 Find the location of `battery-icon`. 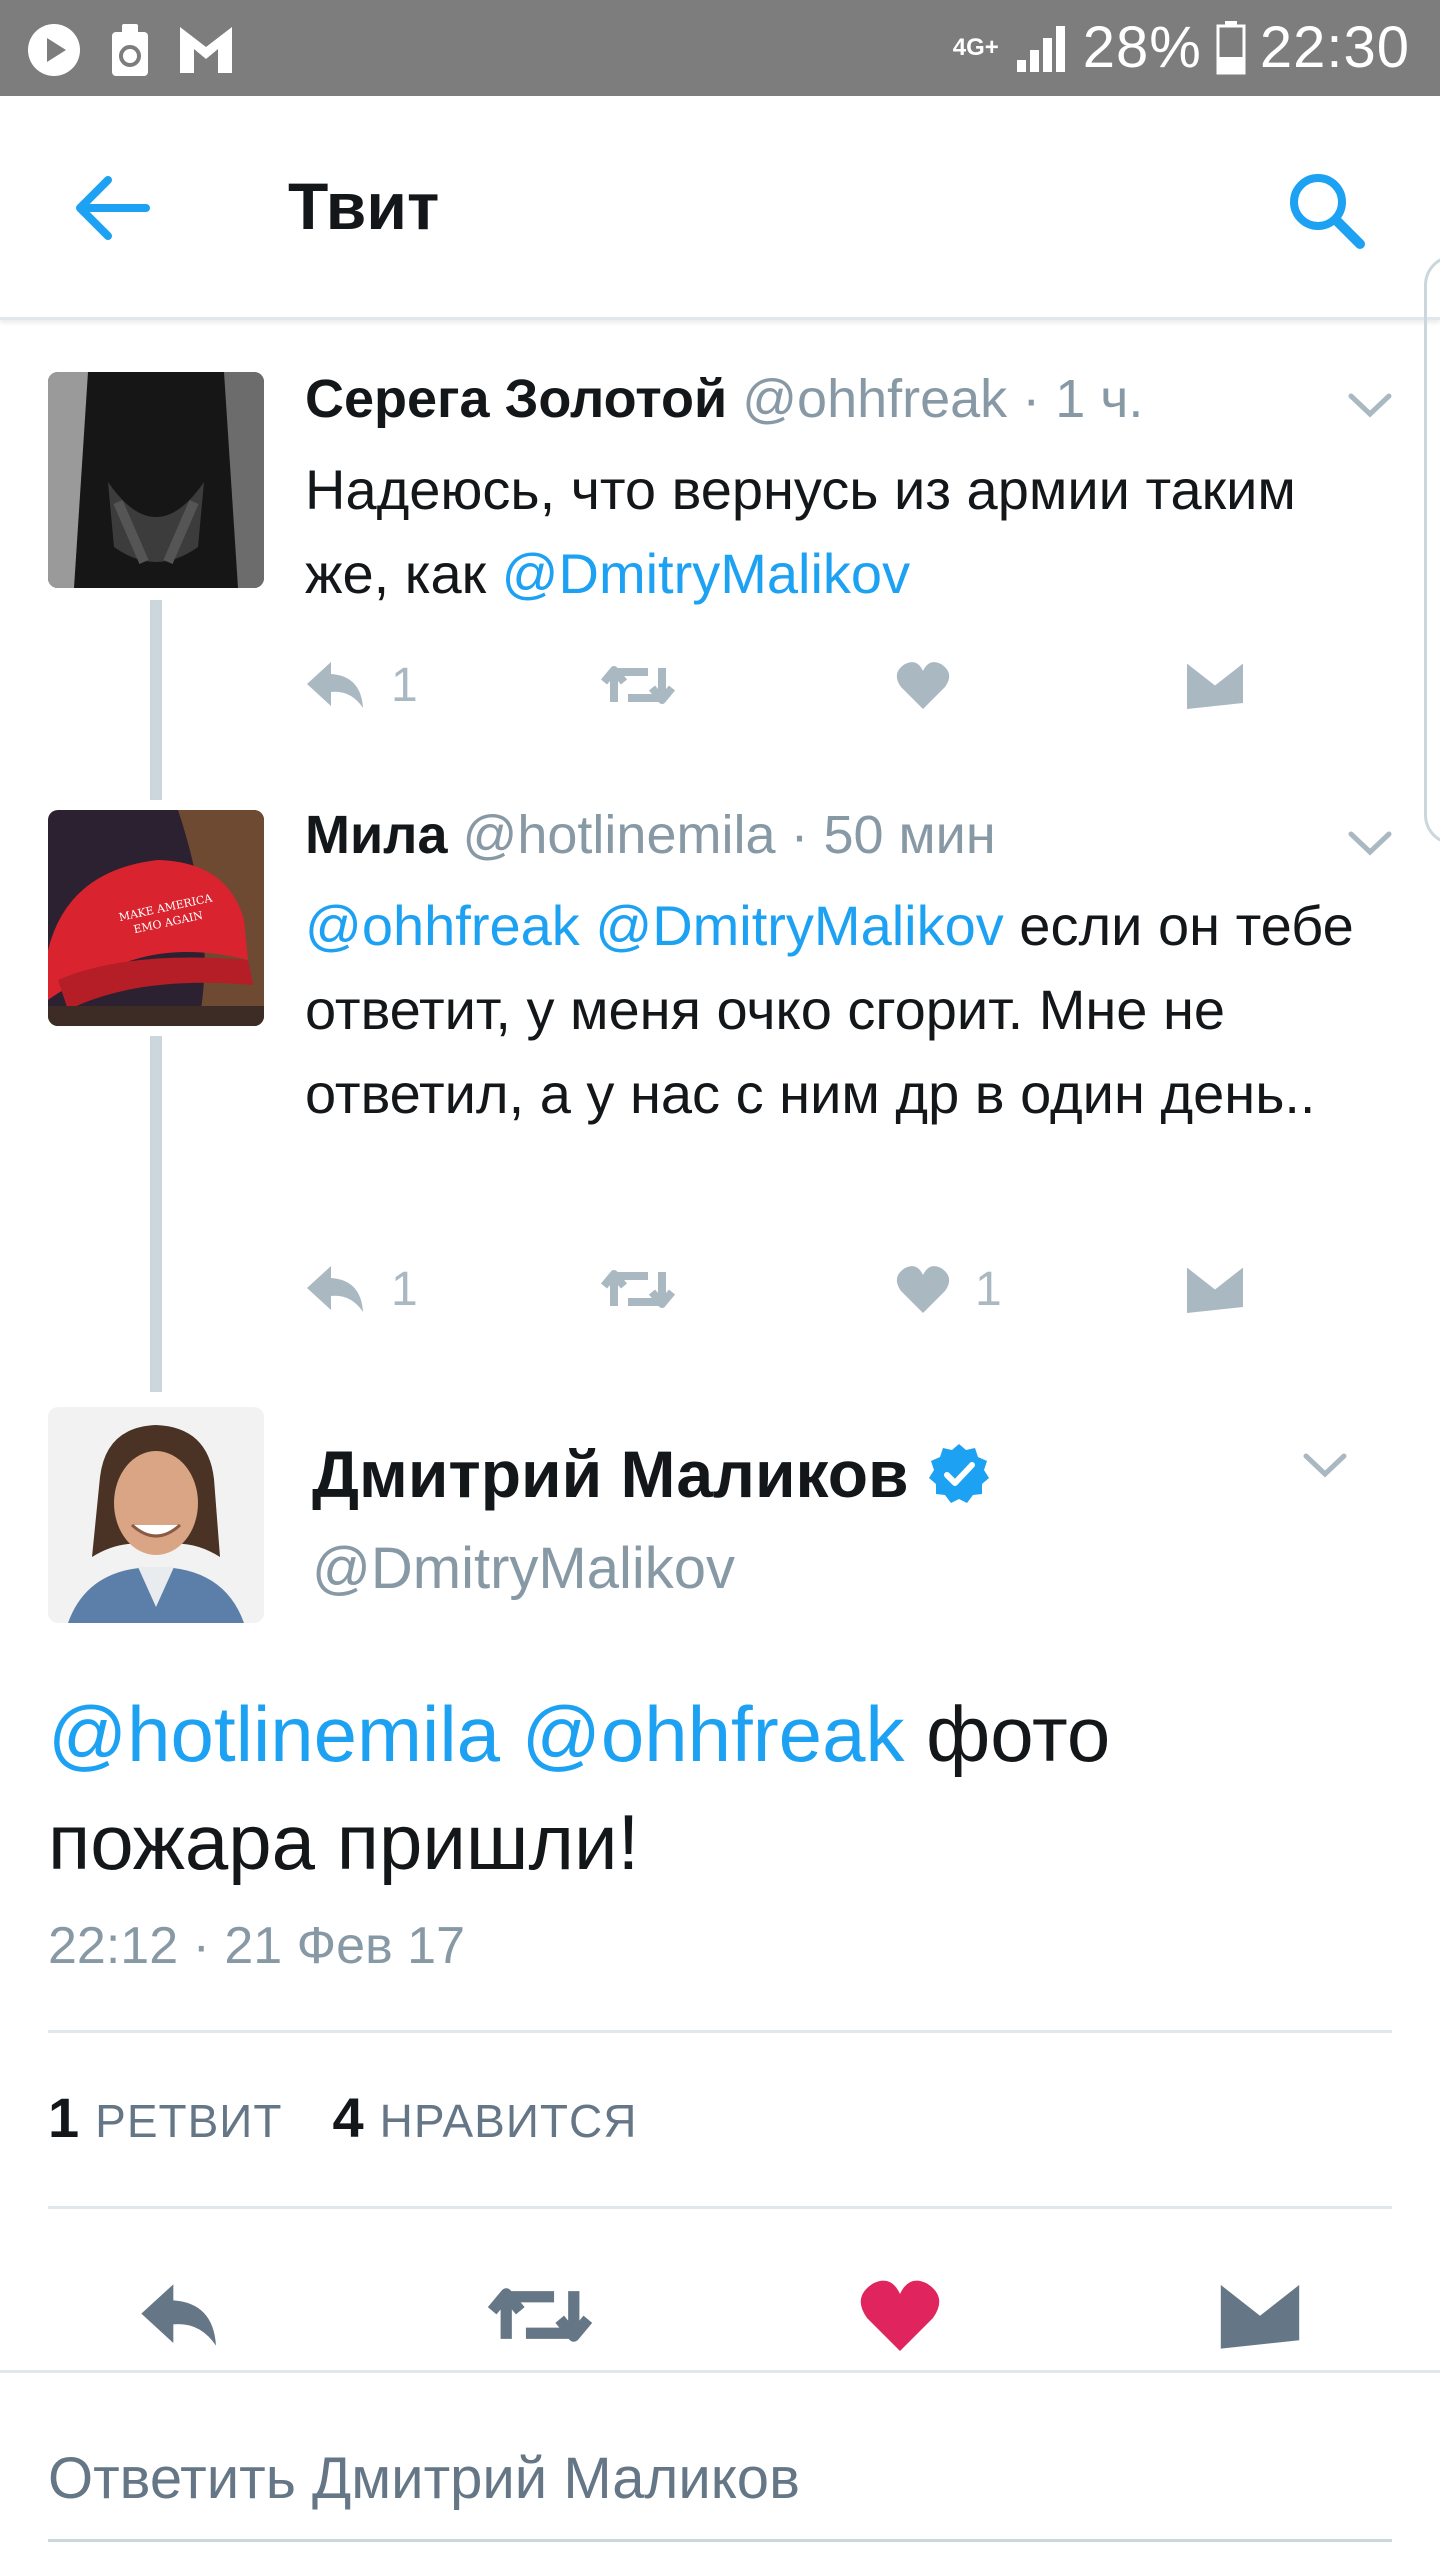

battery-icon is located at coordinates (1231, 47).